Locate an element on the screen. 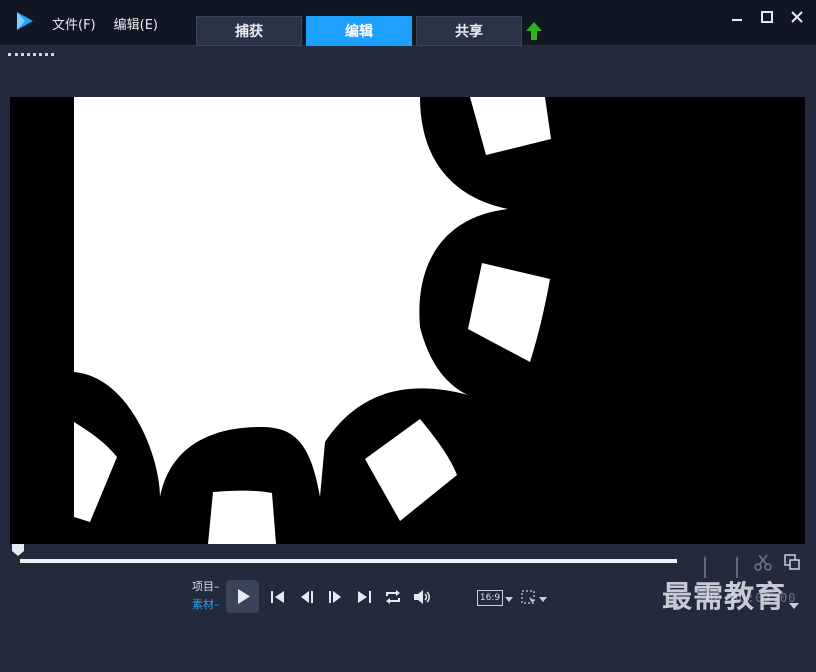  tab-share: 共享 is located at coordinates (469, 31).